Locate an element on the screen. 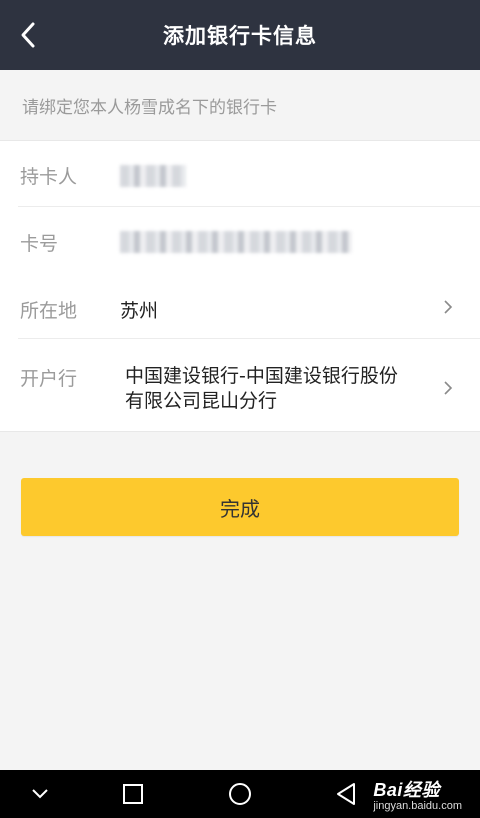 The image size is (480, 818). bind-card-notice: 请绑定您本人杨雪成名下的银行卡 is located at coordinates (149, 107).